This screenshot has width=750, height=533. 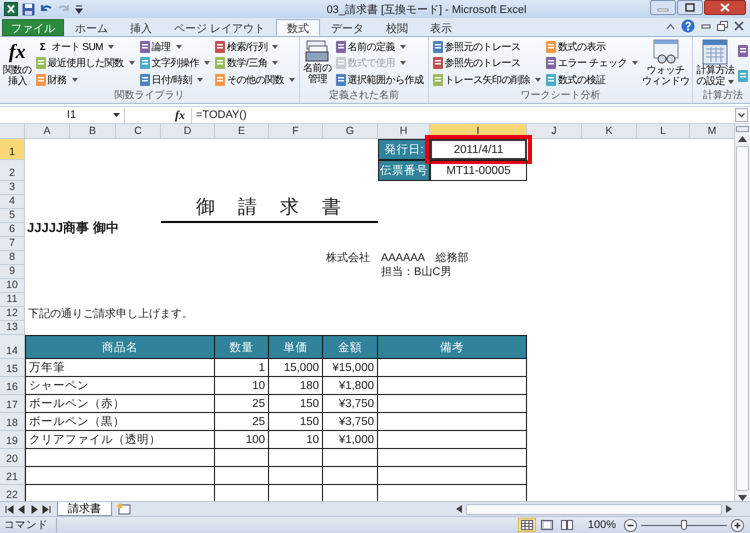 I want to click on ribbon-tab: 表示, so click(x=441, y=27).